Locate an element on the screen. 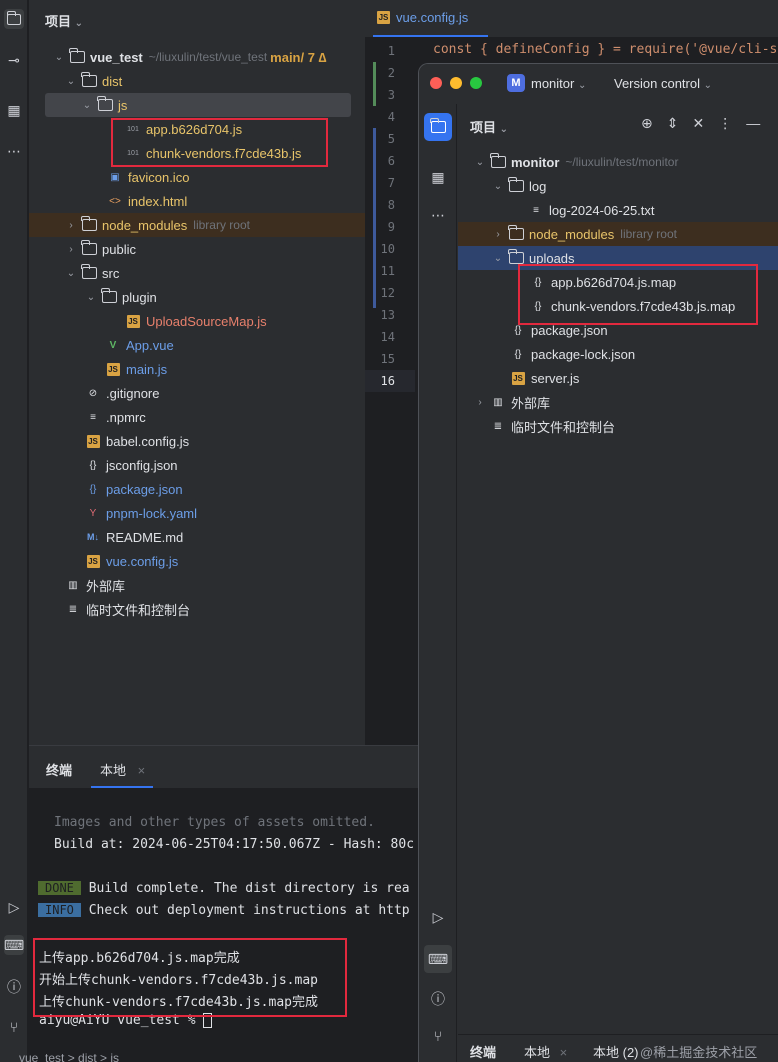 The width and height of the screenshot is (778, 1062). tree-item-log-file: ≡ log-2024-06-25.txt is located at coordinates (618, 210).